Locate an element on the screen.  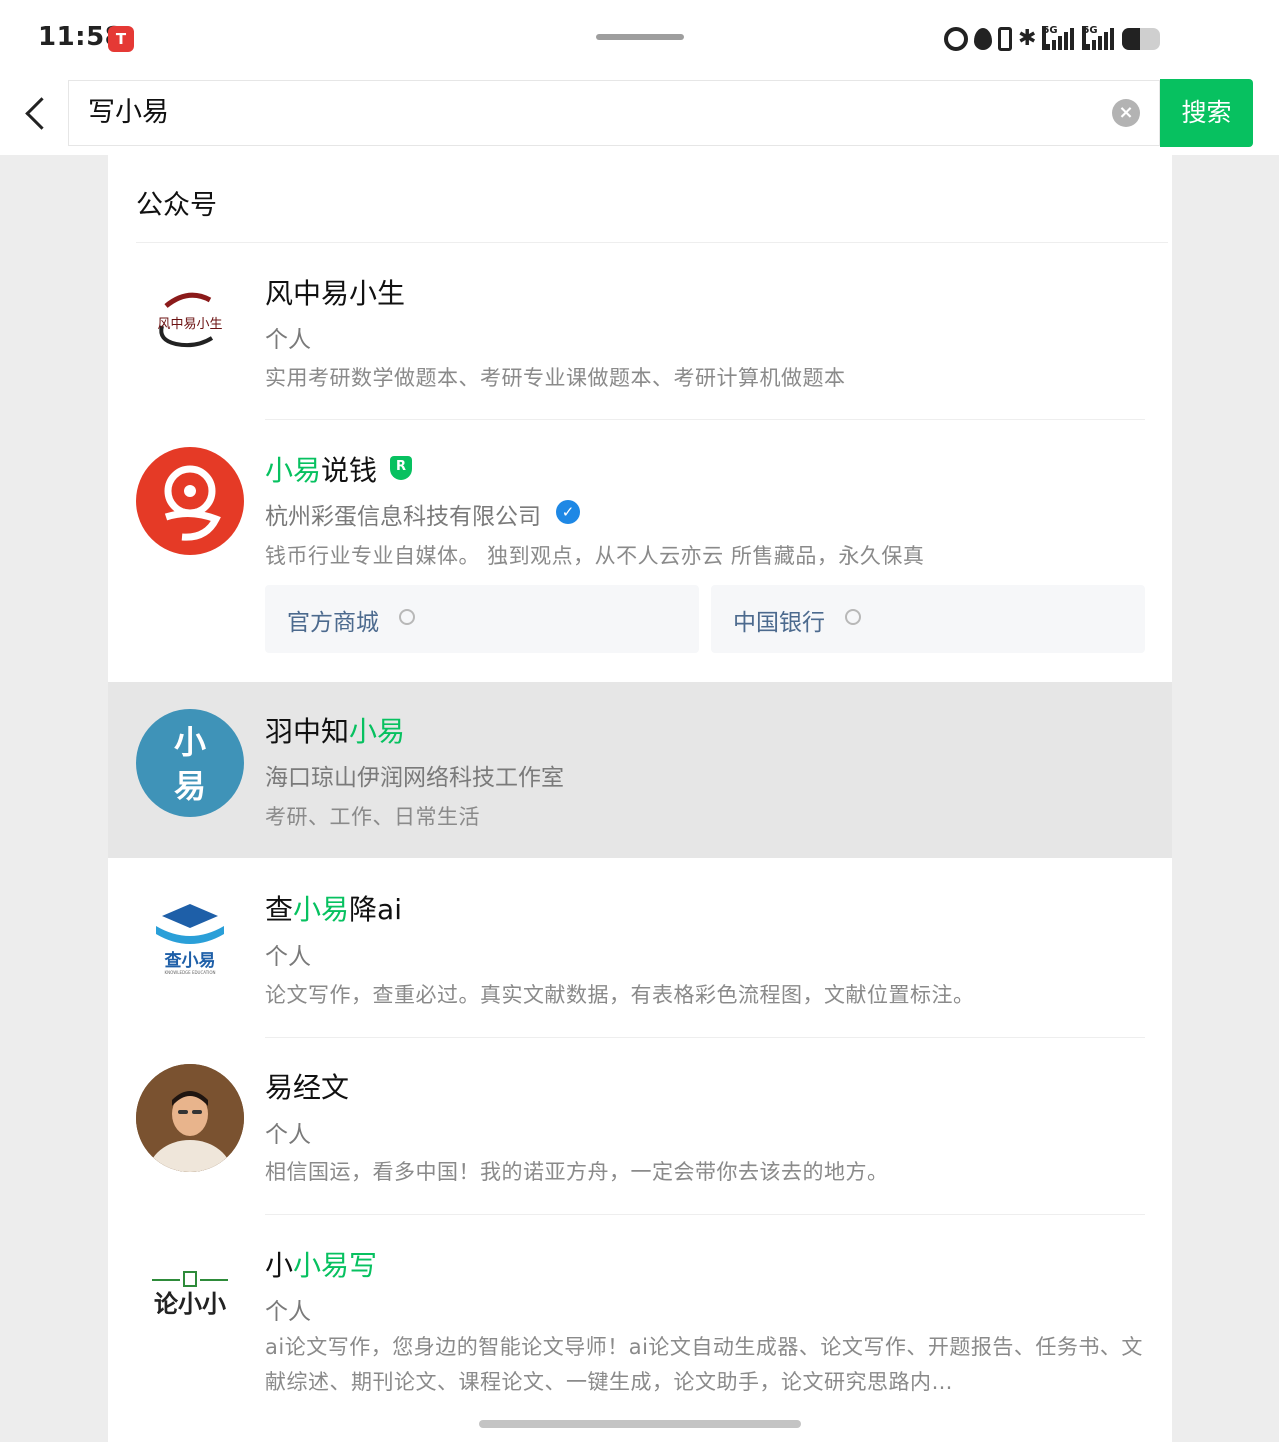
svg-text: KNOWLEDGE EDUCATION is located at coordinates (190, 972).